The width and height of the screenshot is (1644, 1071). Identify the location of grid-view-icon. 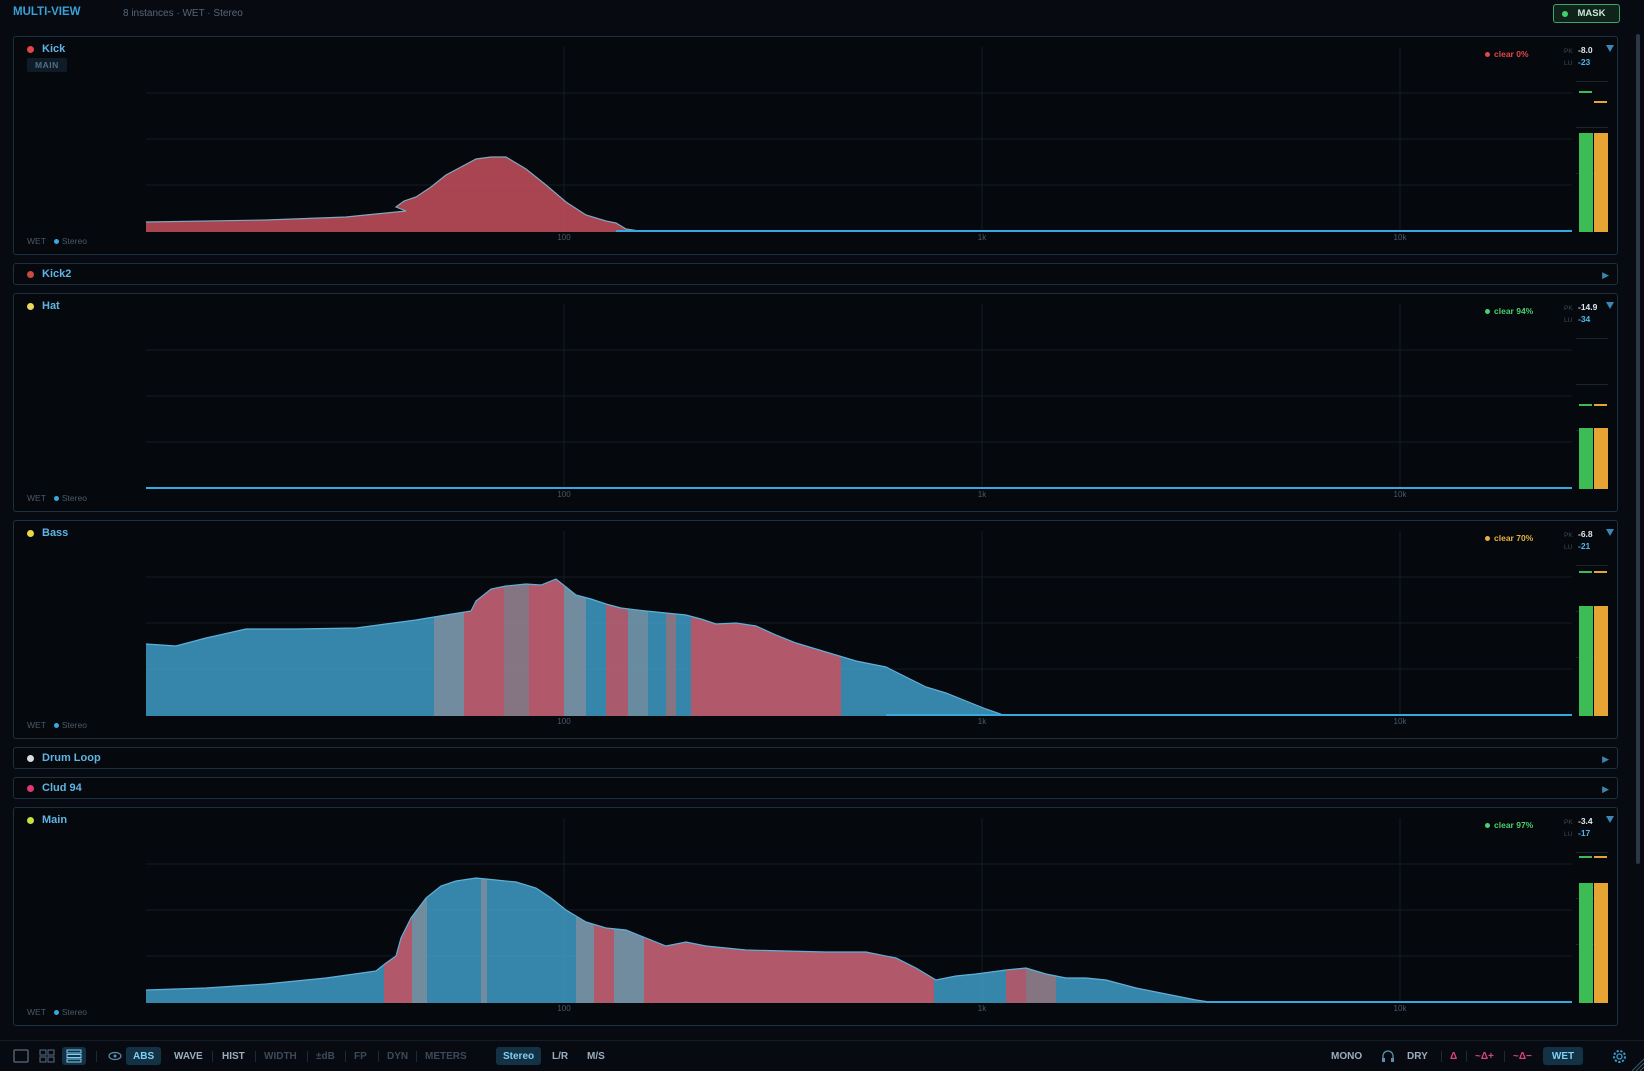
(47, 1056).